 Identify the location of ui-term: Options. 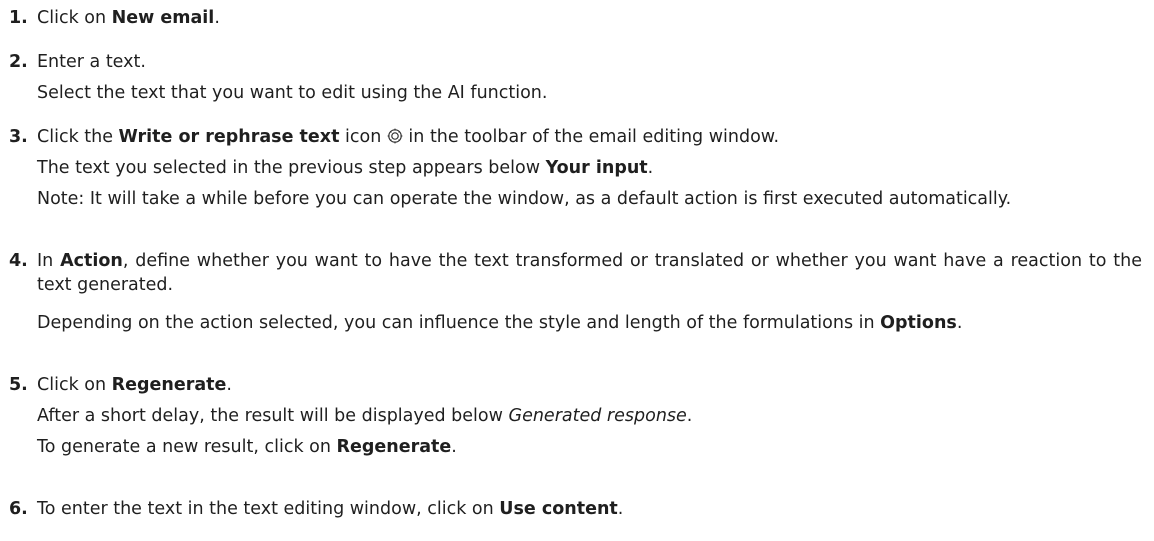
(918, 323).